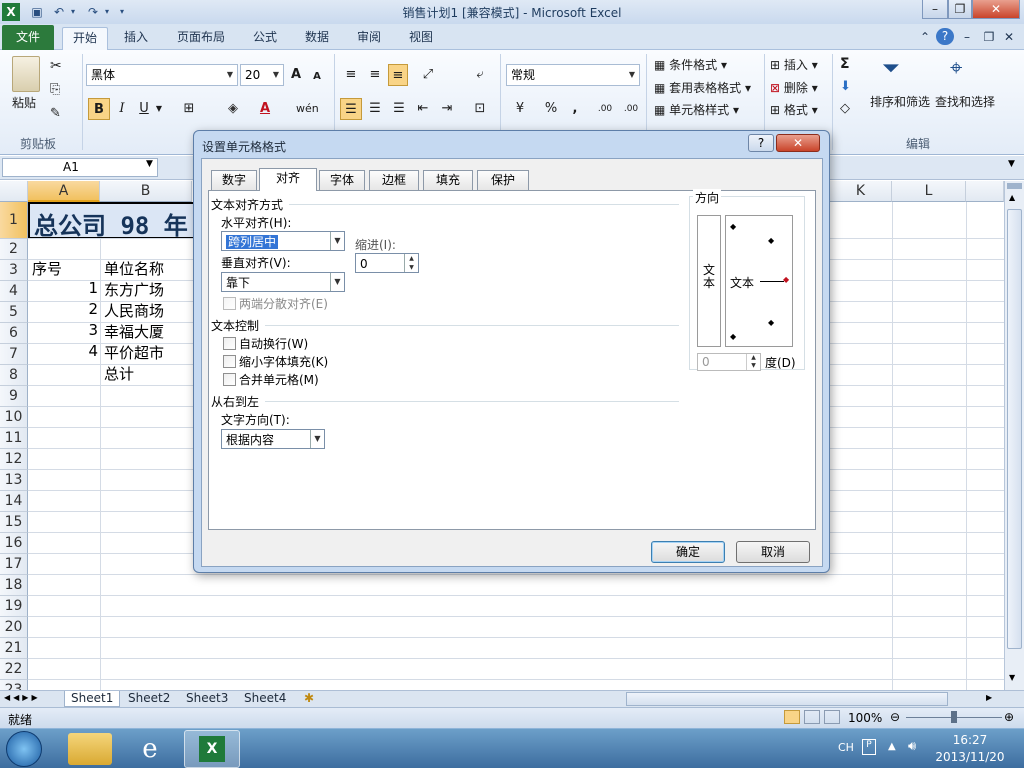 The image size is (1024, 768). I want to click on tab-review: 审阅, so click(369, 38).